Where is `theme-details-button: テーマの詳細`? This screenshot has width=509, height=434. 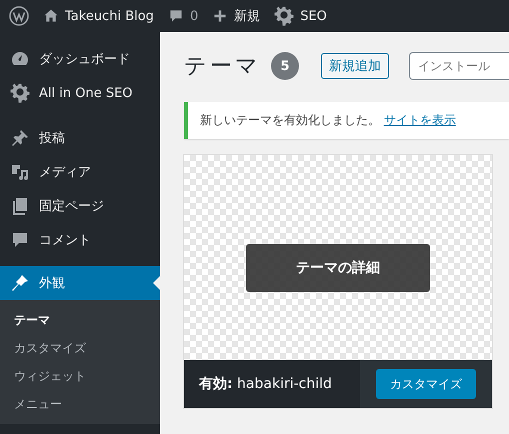
theme-details-button: テーマの詳細 is located at coordinates (338, 268).